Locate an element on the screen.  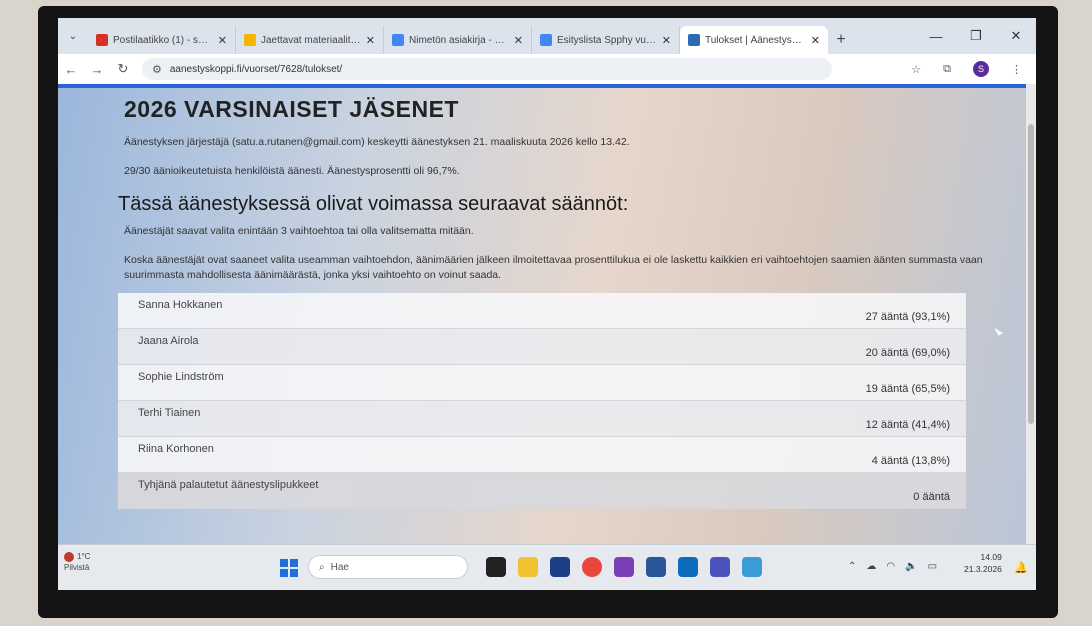
weather-widget: 1°C Pilvistä is located at coordinates (77, 562).